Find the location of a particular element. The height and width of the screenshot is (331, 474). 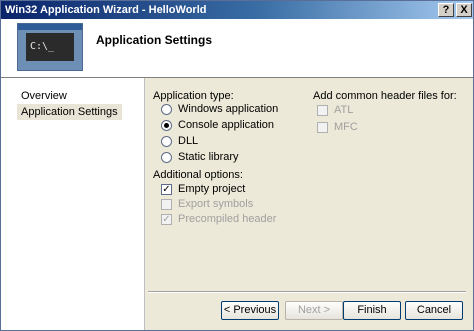

additional-options-label: Additional options: is located at coordinates (198, 175).